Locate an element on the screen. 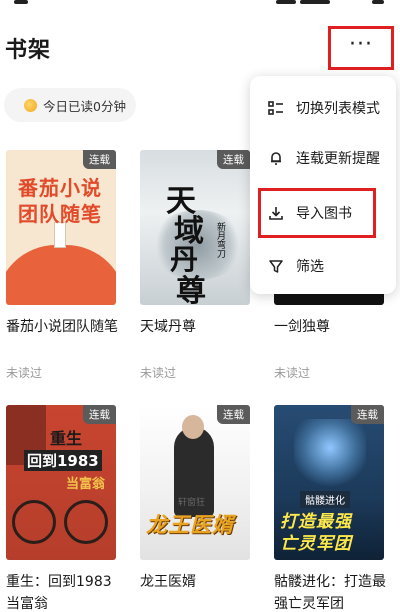 Image resolution: width=400 pixels, height=612 pixels. menu-item-label: 连载更新提醒 is located at coordinates (338, 159).